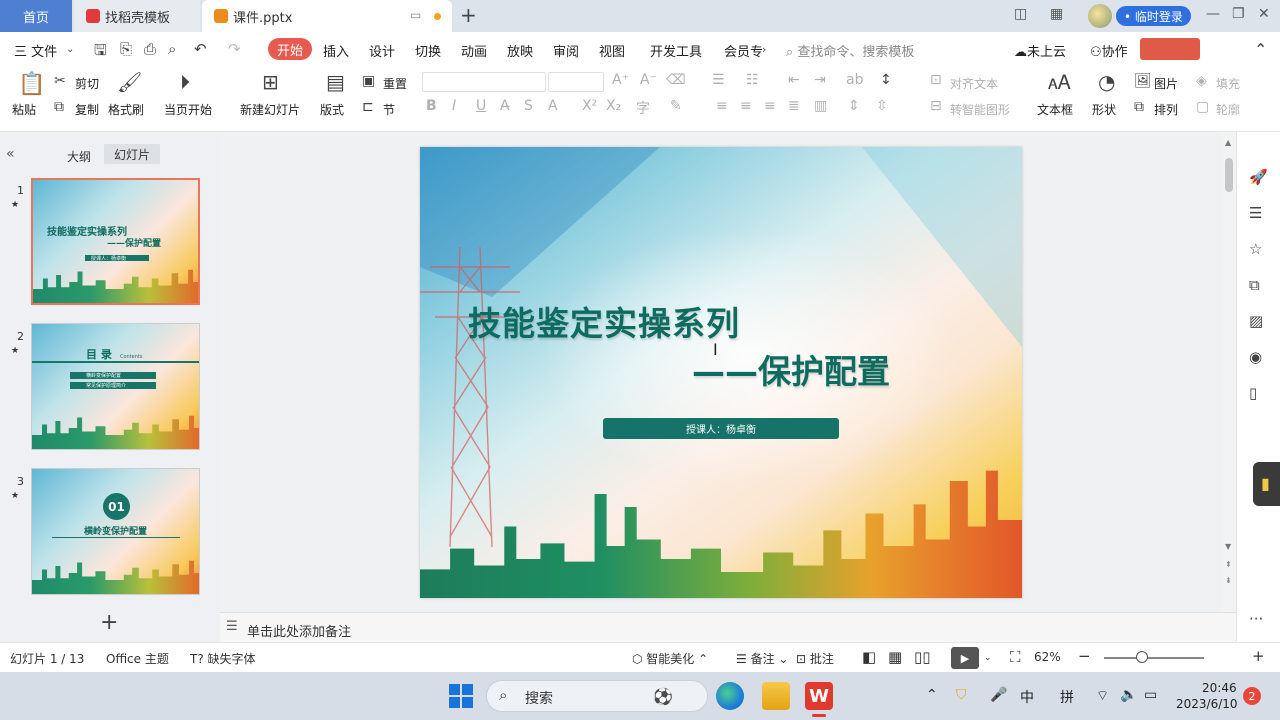  What do you see at coordinates (1047, 657) in the screenshot?
I see `zoom-level: 62%` at bounding box center [1047, 657].